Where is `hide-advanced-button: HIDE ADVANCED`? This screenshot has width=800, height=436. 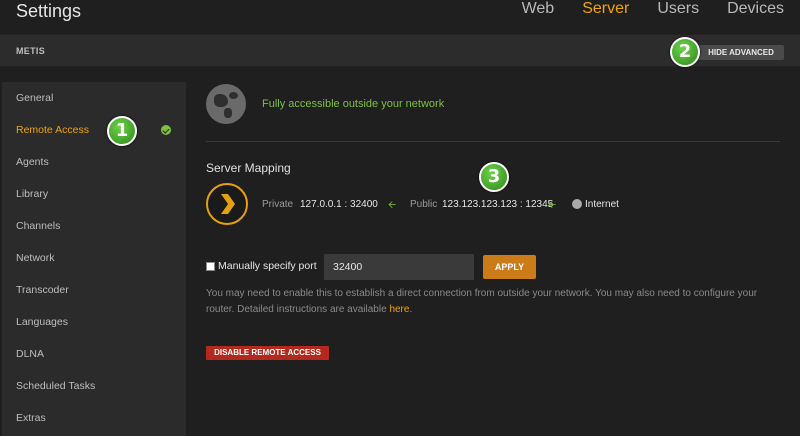 hide-advanced-button: HIDE ADVANCED is located at coordinates (741, 52).